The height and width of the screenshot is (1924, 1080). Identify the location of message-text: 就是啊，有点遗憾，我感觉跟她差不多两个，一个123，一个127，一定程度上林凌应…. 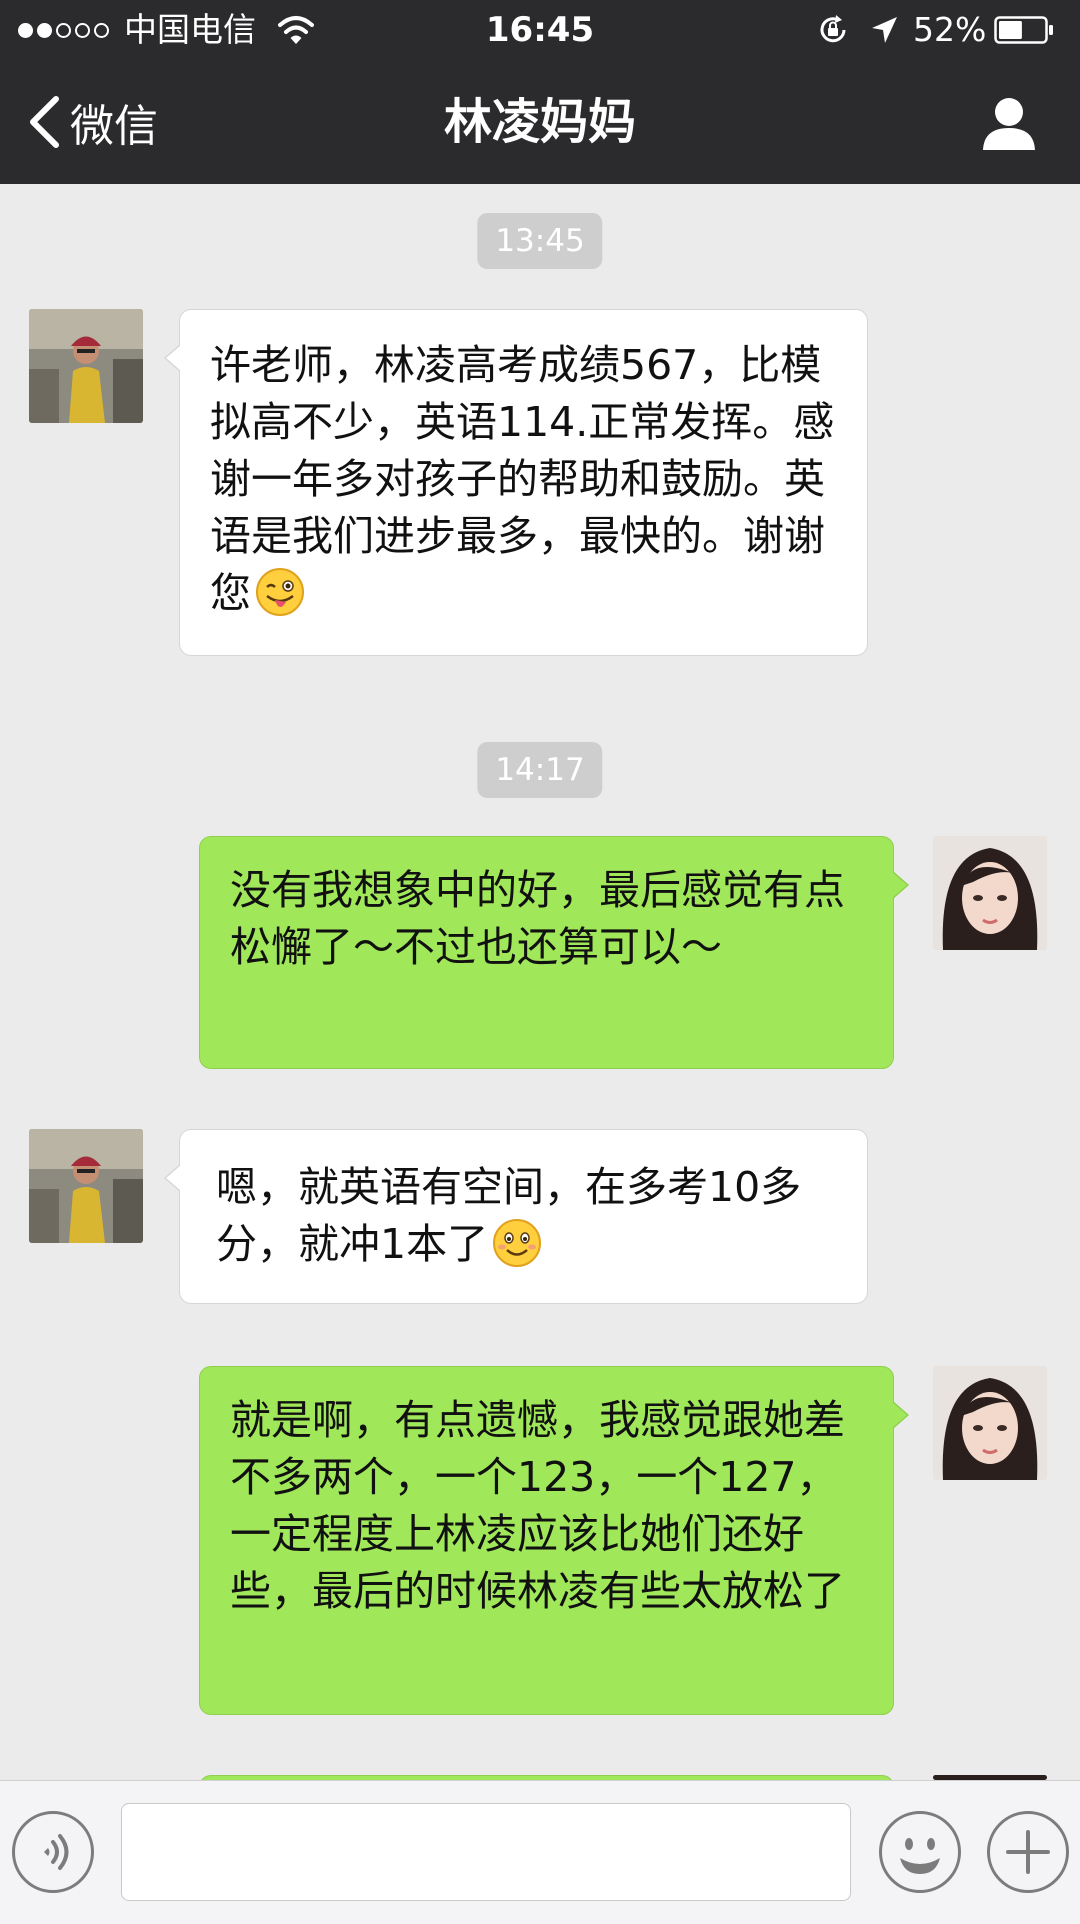
(537, 1505).